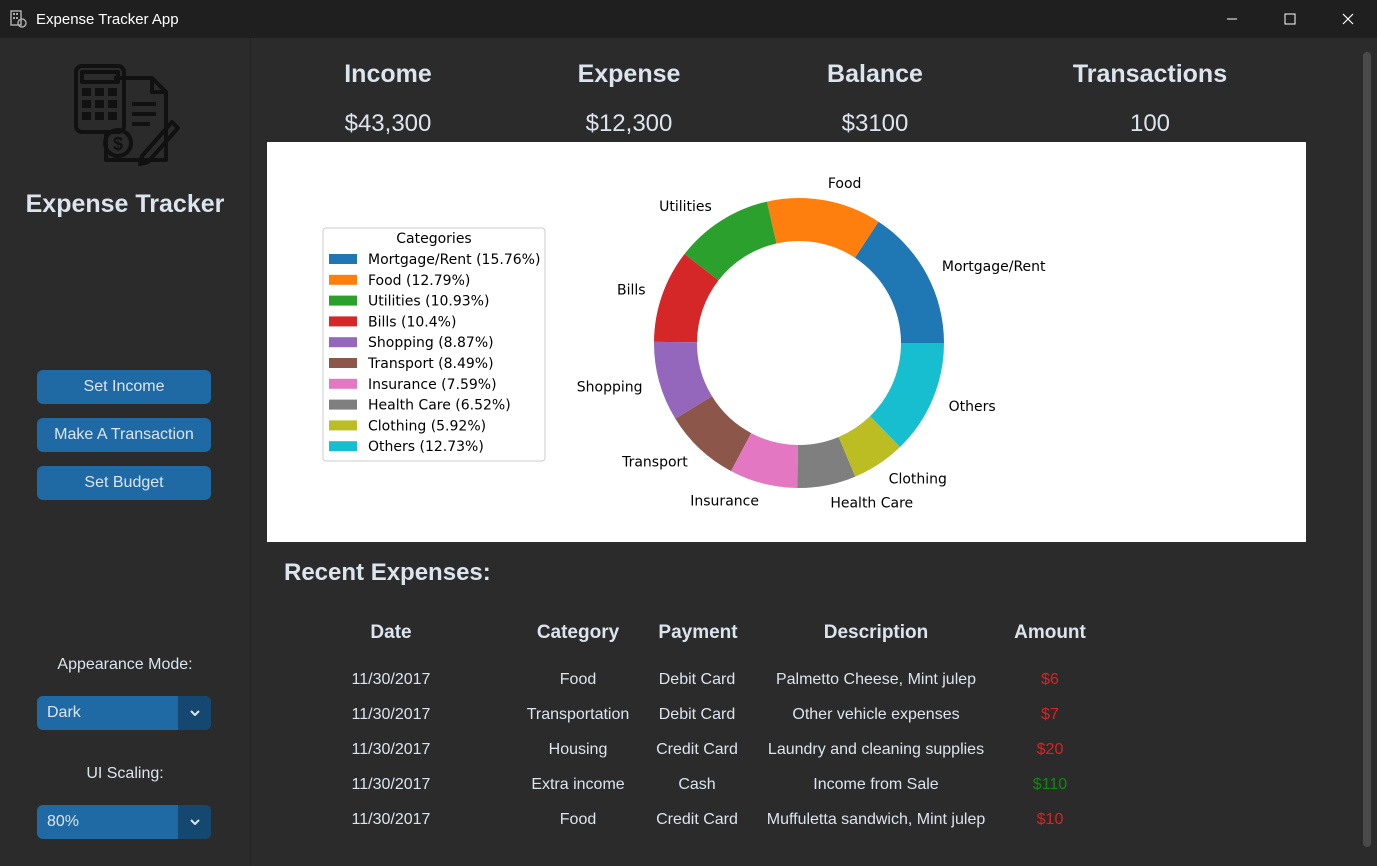  Describe the element at coordinates (388, 74) in the screenshot. I see `income-title: Income` at that location.